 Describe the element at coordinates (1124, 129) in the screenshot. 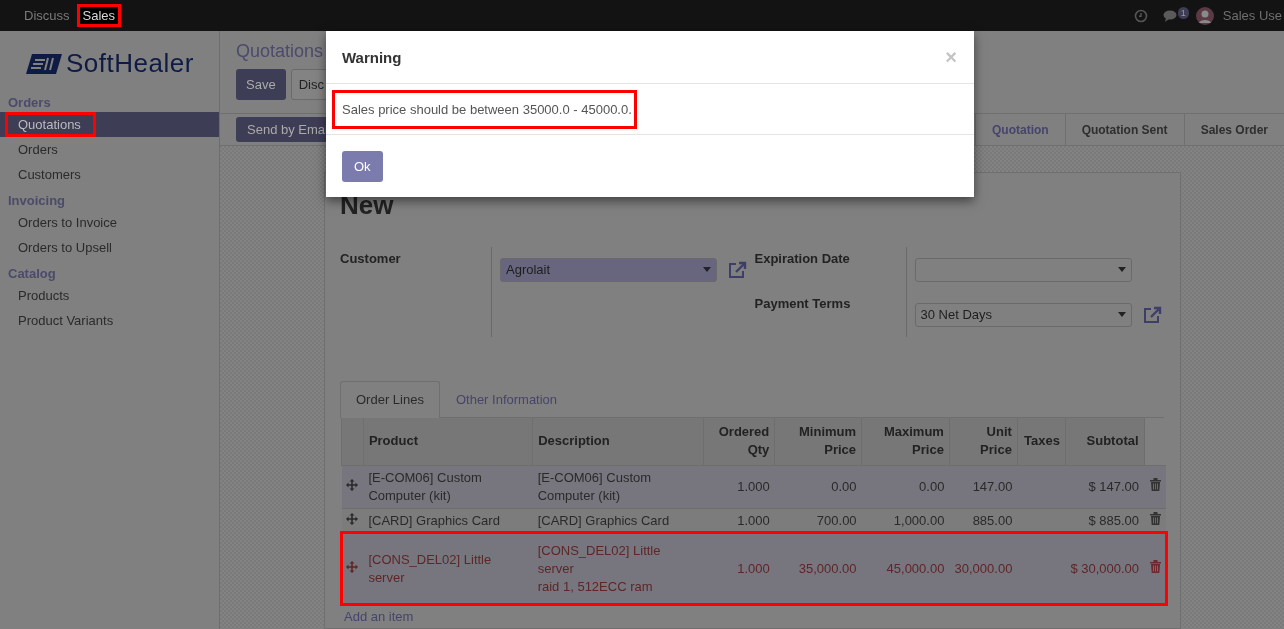

I see `status-stage: Quotation Sent` at that location.